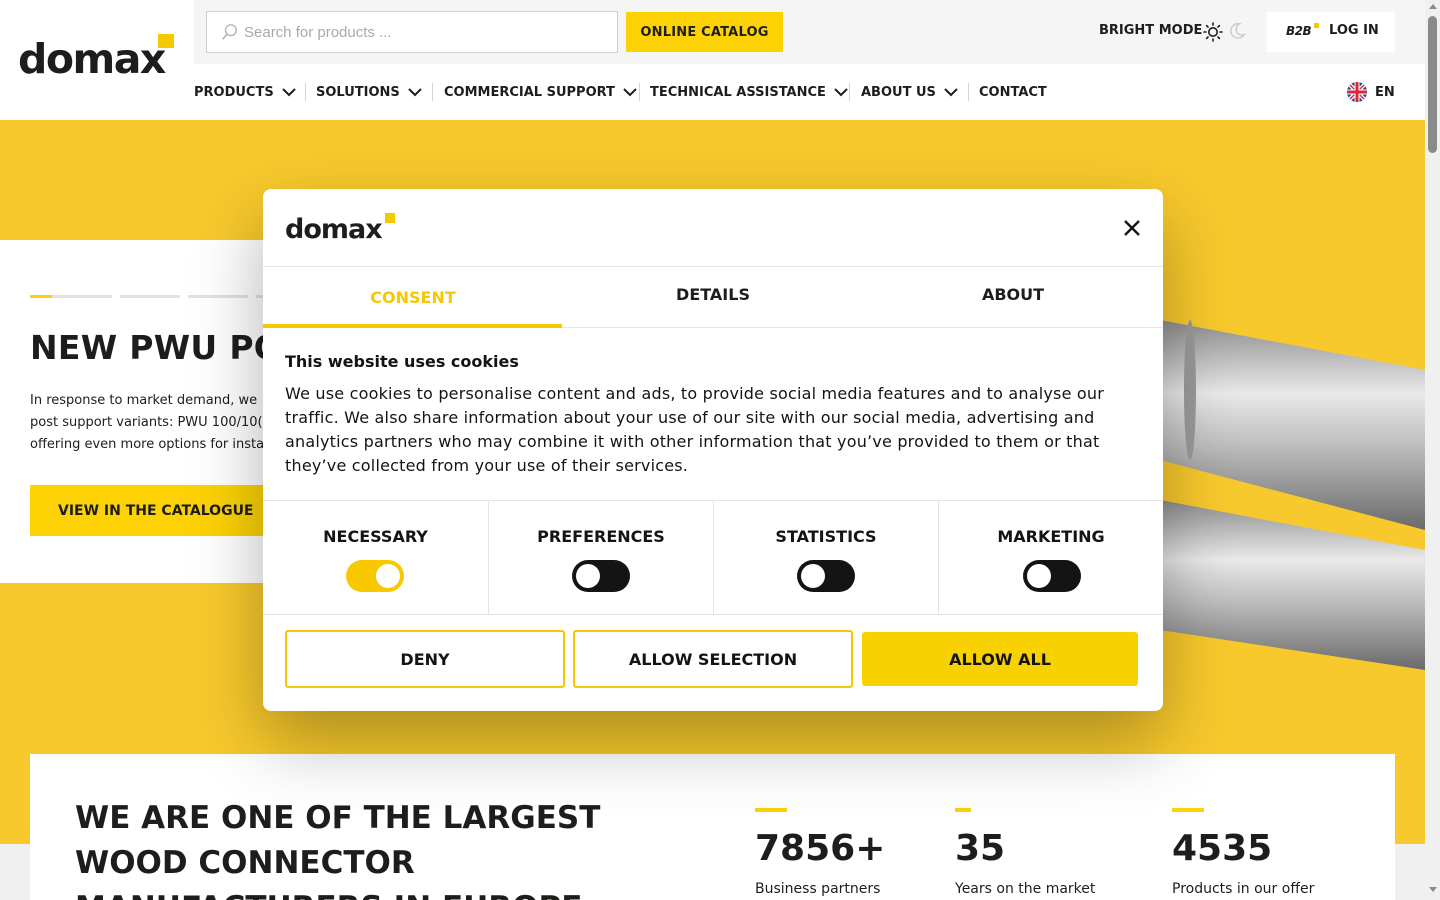 The height and width of the screenshot is (900, 1440). What do you see at coordinates (1051, 536) in the screenshot?
I see `toggle-label: MARKETING` at bounding box center [1051, 536].